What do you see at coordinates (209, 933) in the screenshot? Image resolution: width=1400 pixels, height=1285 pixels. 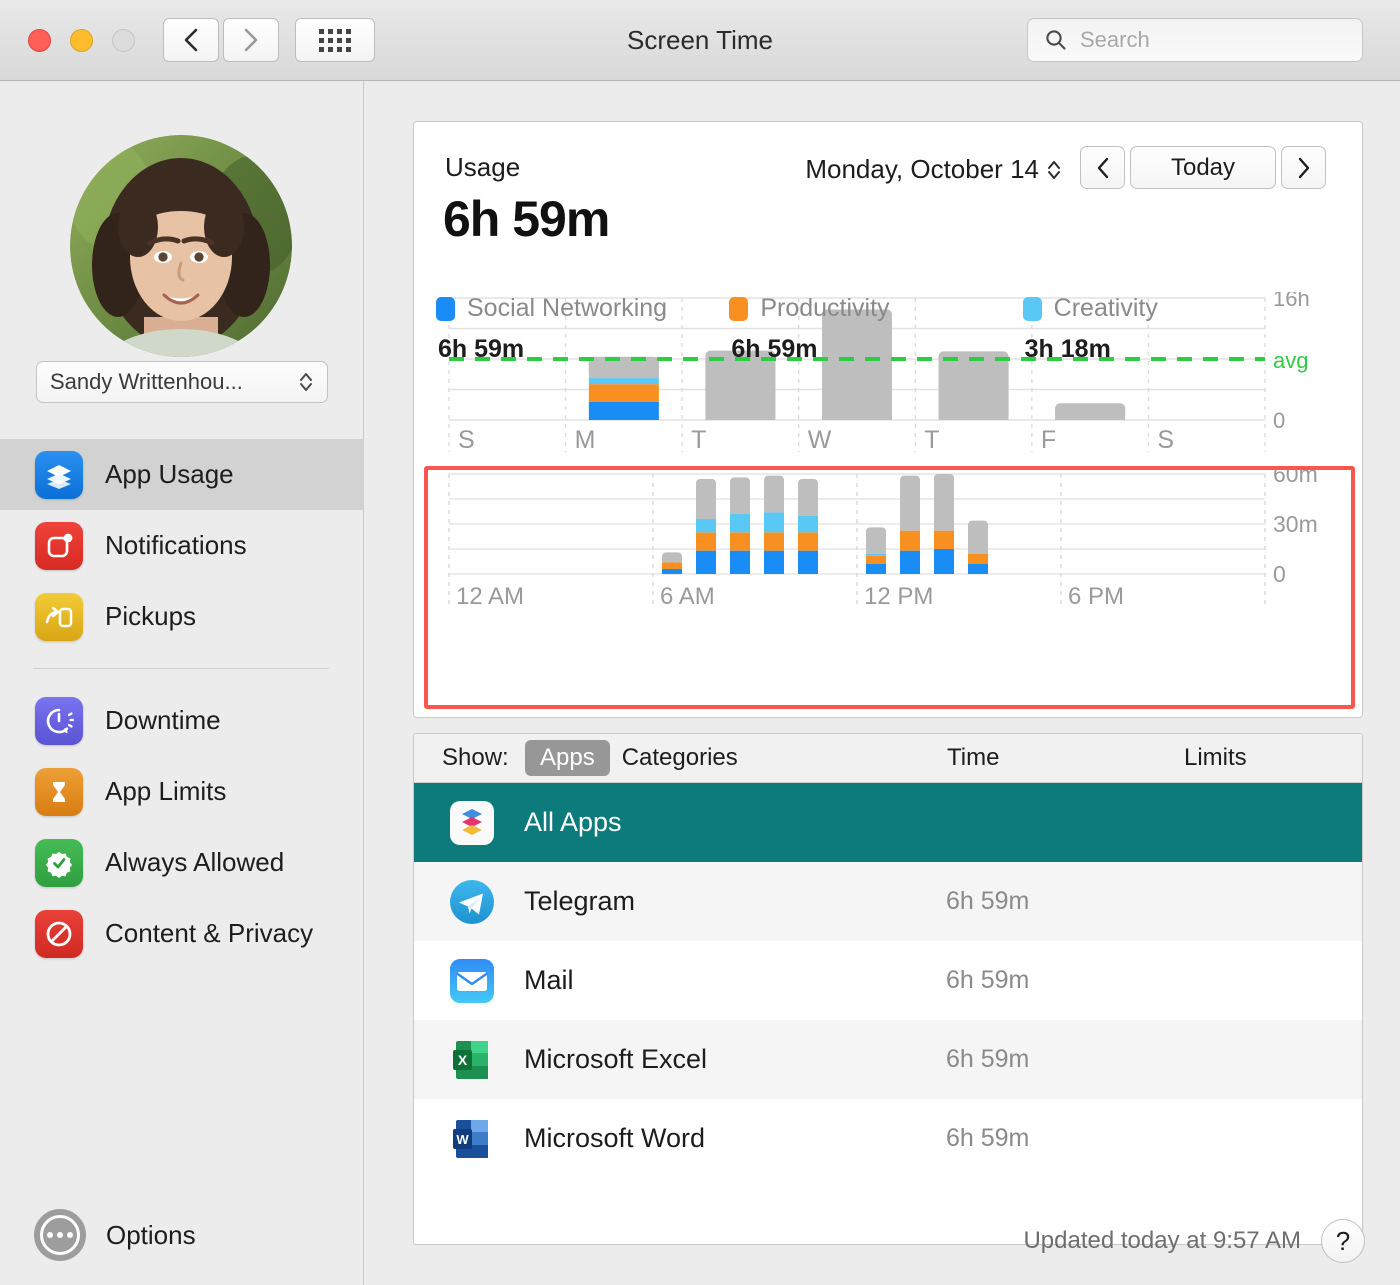 I see `sidebar-item-label: Content & Privacy` at bounding box center [209, 933].